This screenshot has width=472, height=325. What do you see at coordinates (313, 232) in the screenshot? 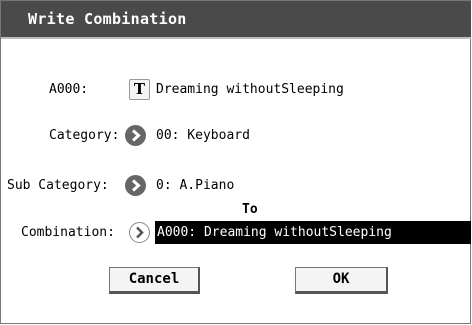
I see `destination-combination-field: A000: Dreaming withoutSleeping` at bounding box center [313, 232].